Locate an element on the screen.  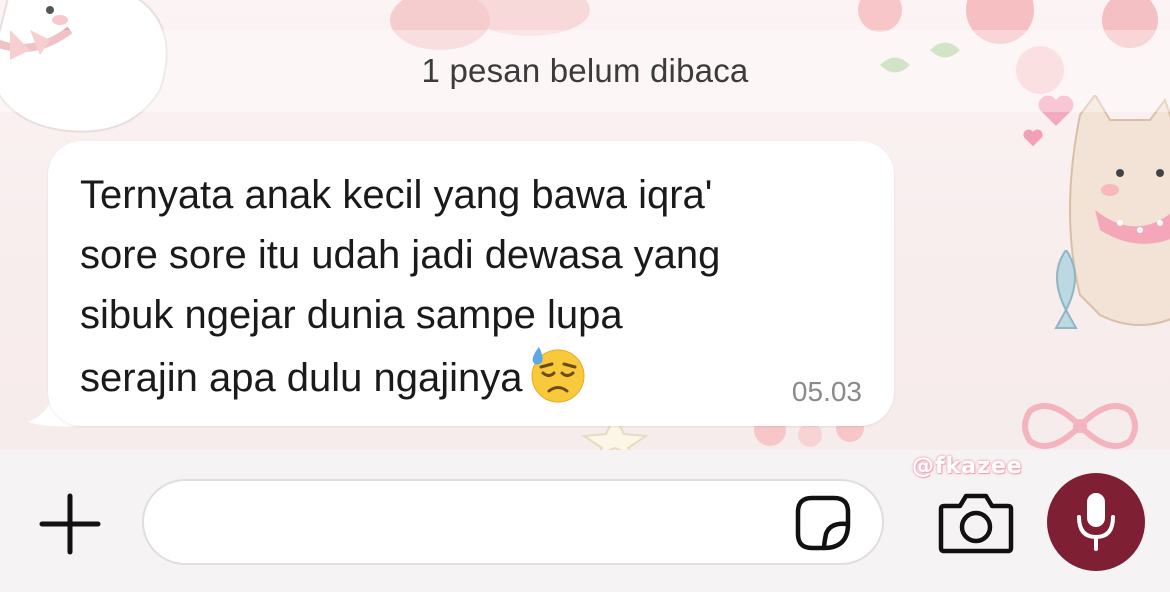
camera-icon is located at coordinates (976, 523).